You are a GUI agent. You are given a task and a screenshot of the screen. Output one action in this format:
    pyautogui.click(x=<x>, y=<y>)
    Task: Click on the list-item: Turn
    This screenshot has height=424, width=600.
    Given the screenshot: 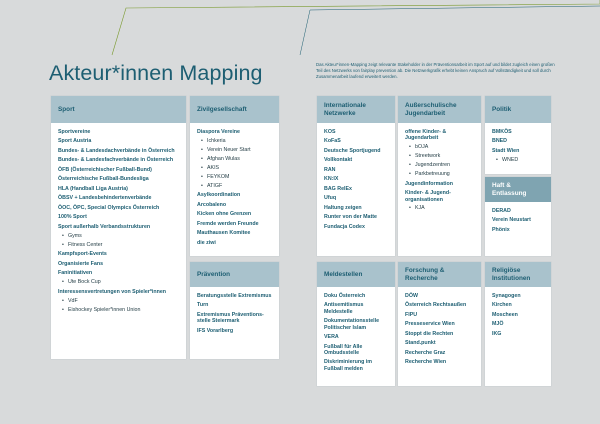 What is the action you would take?
    pyautogui.click(x=203, y=305)
    